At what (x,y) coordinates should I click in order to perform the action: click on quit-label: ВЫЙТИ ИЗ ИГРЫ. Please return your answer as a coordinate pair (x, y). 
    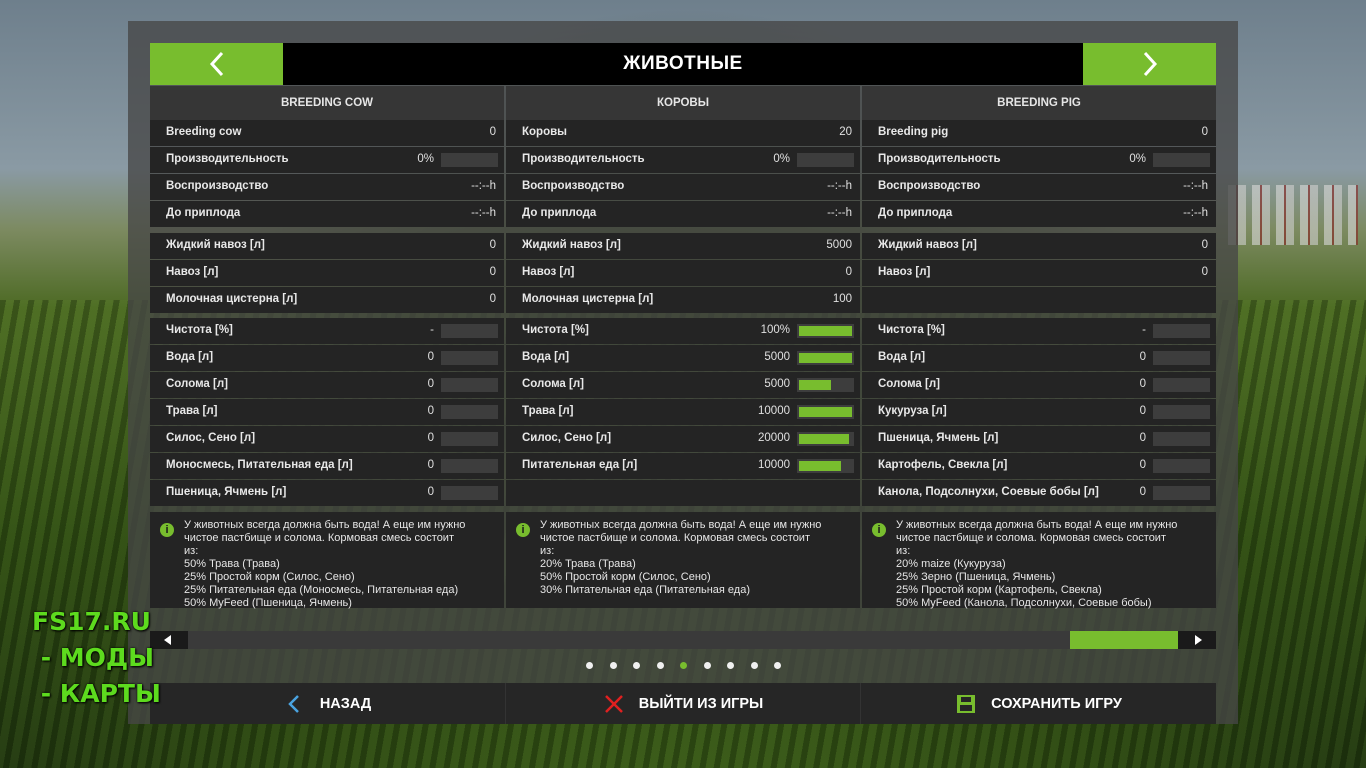
    Looking at the image, I should click on (701, 703).